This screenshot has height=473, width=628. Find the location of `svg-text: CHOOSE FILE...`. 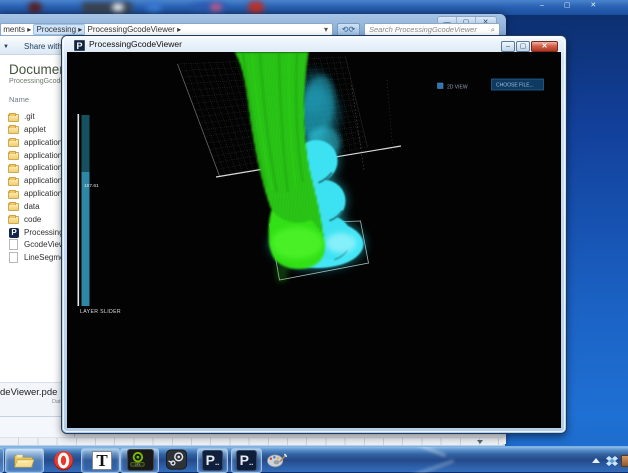

svg-text: CHOOSE FILE... is located at coordinates (515, 86).